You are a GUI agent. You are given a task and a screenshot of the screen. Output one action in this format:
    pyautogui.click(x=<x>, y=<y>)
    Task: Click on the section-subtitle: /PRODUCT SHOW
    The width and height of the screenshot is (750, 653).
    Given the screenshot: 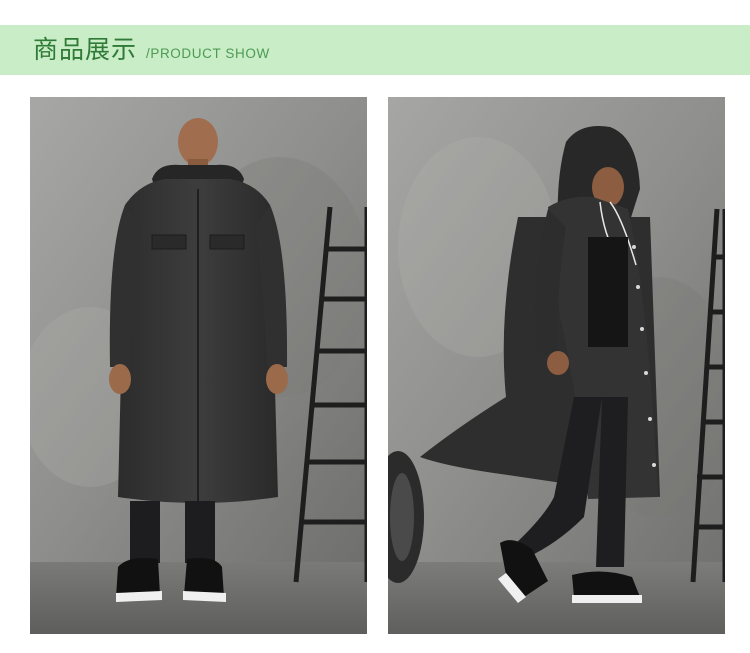 What is the action you would take?
    pyautogui.click(x=208, y=53)
    